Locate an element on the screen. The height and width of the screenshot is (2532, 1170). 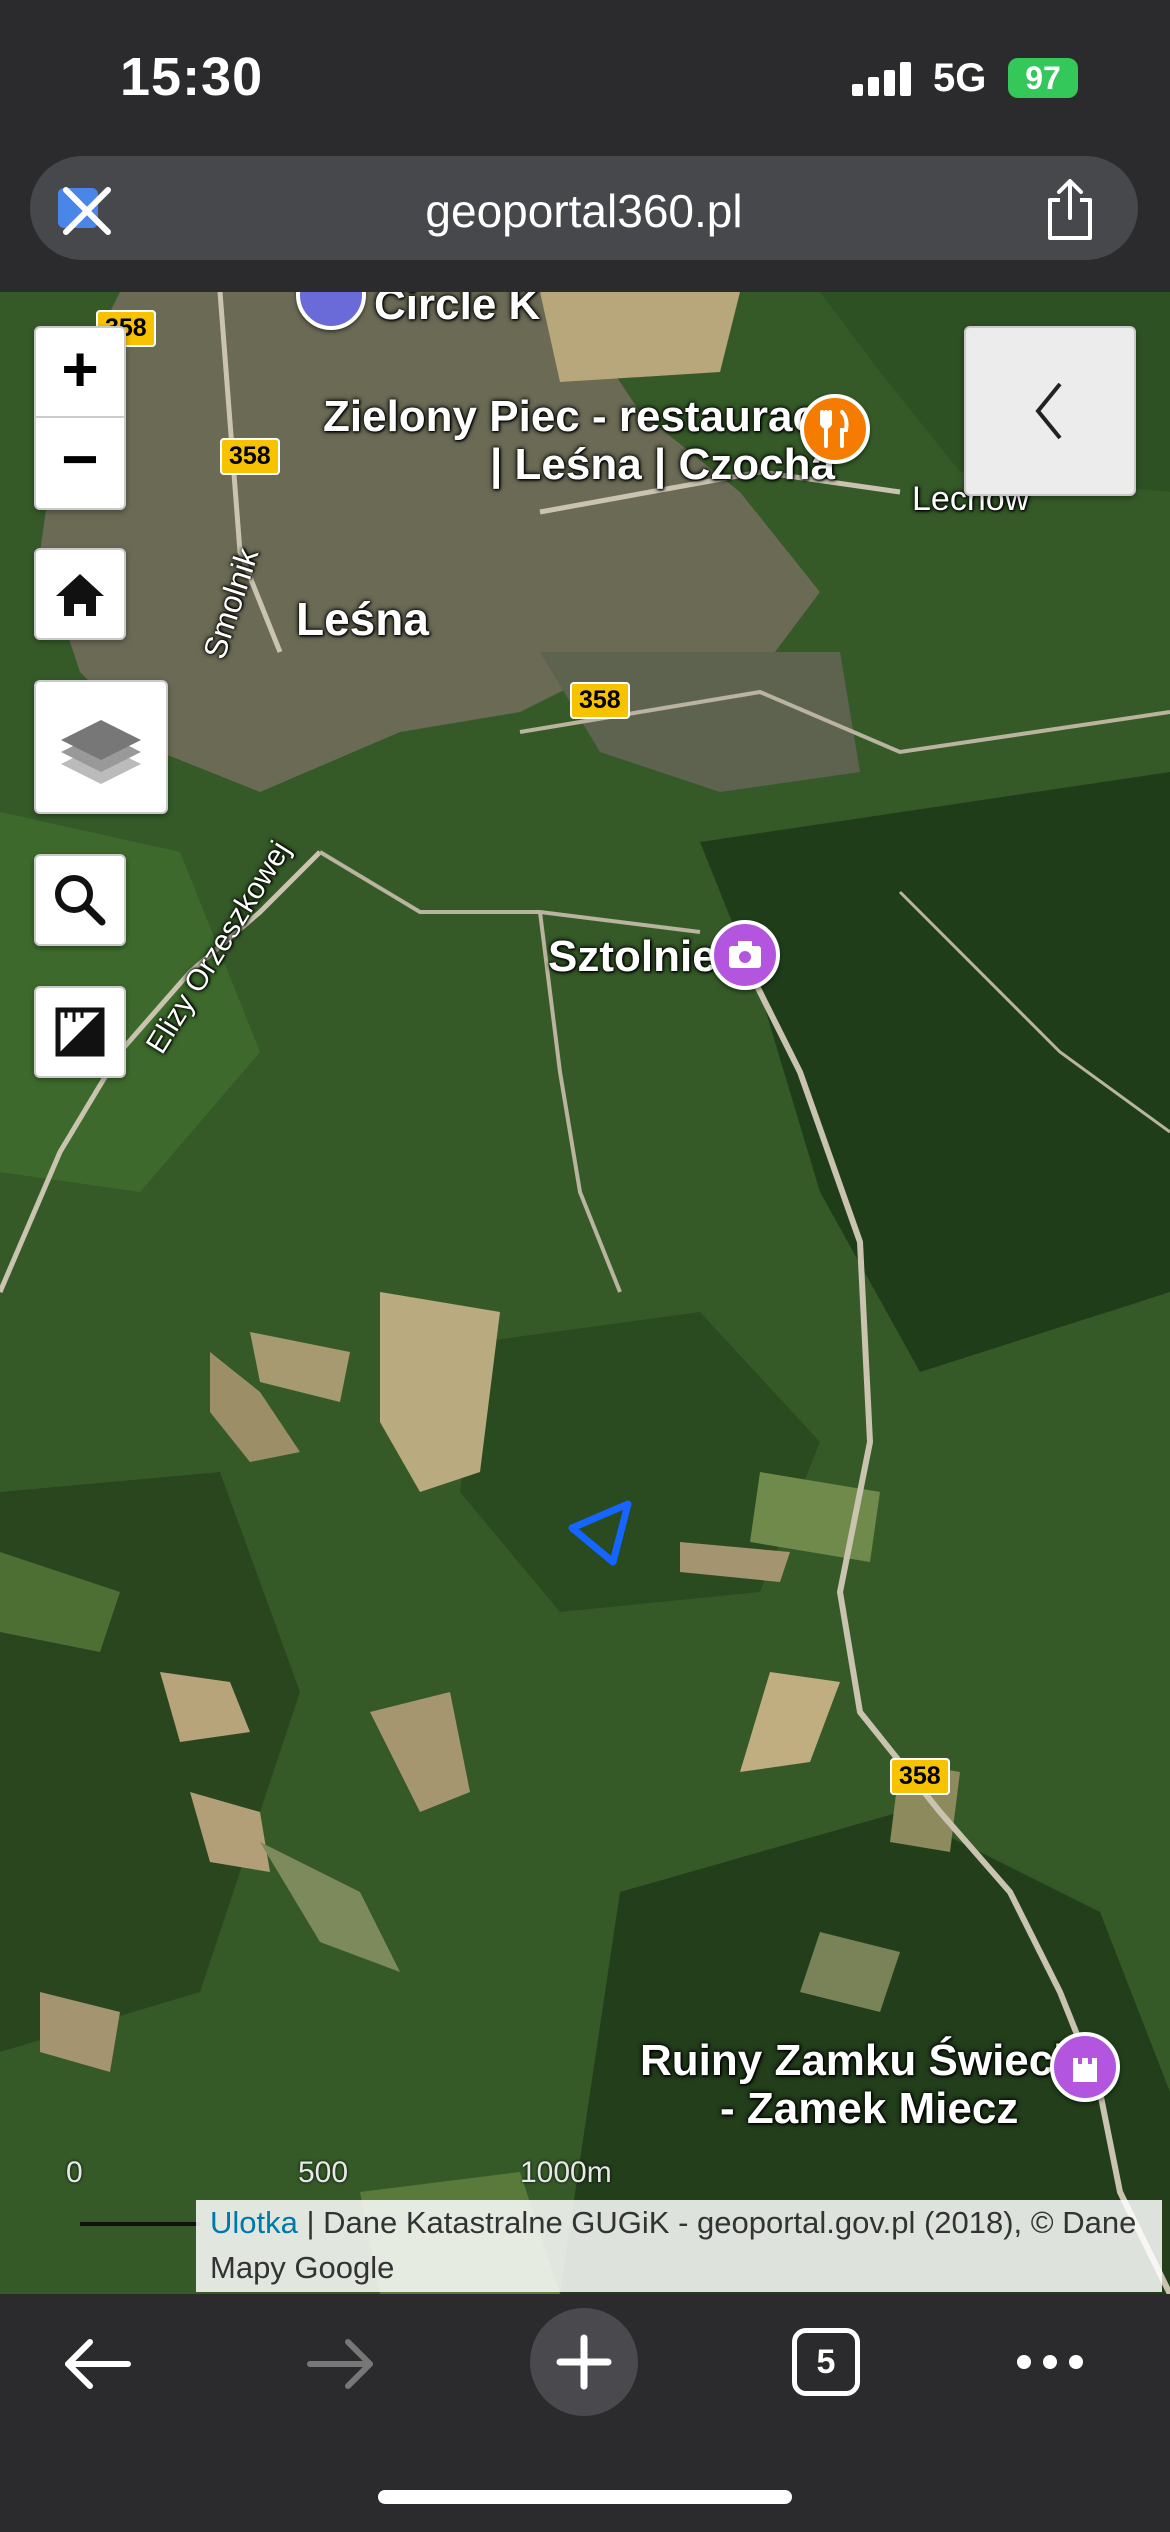
label-ruiny: Ruiny Zamku Świecie is located at coordinates (865, 2061).